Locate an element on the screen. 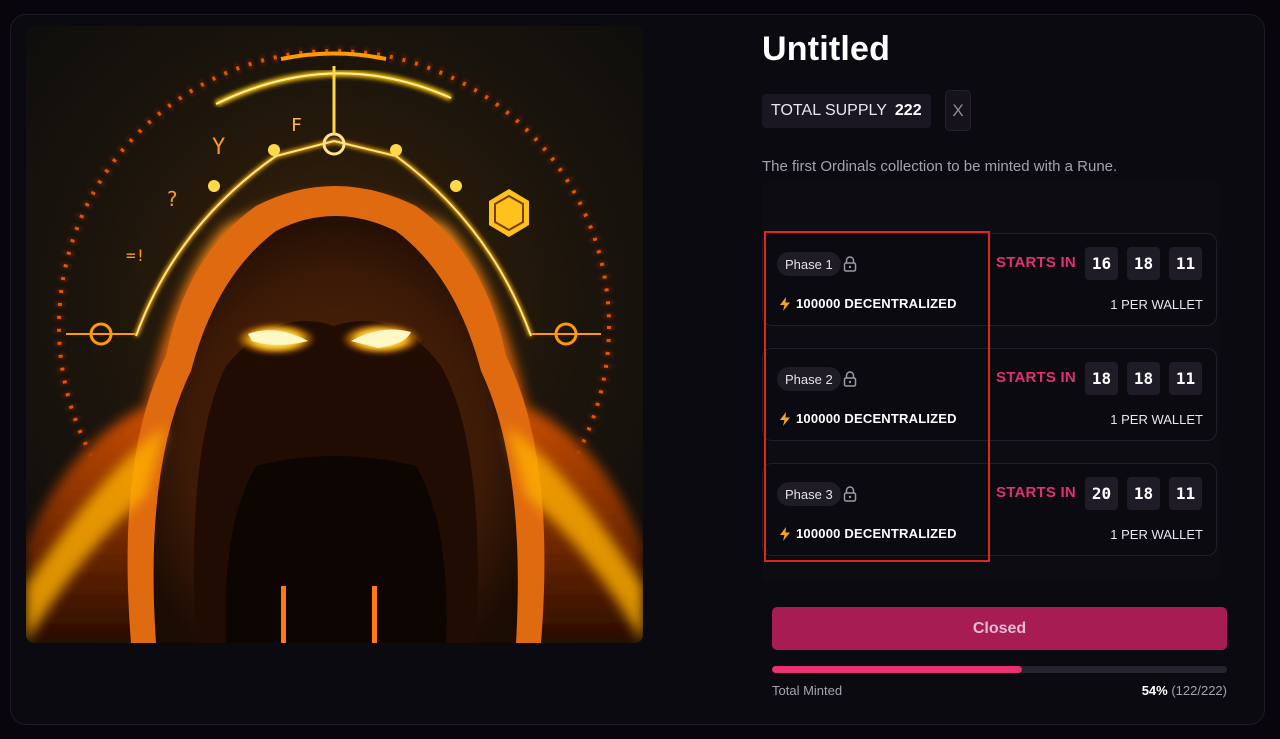 The image size is (1280, 739). countdown-hours: 16 is located at coordinates (1101, 263).